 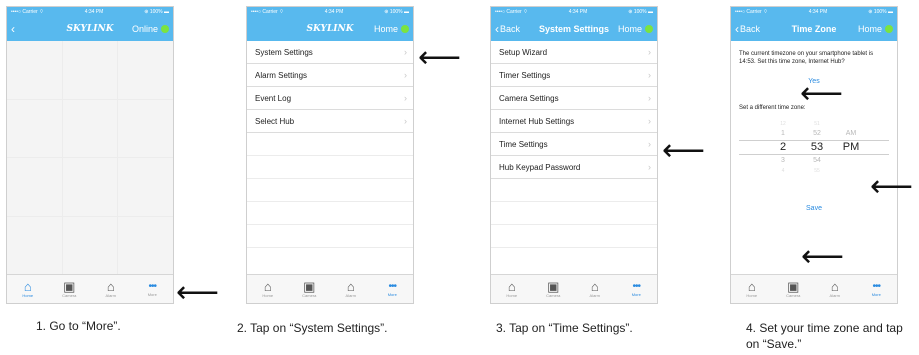 What do you see at coordinates (817, 171) in the screenshot?
I see `picker-value: 55` at bounding box center [817, 171].